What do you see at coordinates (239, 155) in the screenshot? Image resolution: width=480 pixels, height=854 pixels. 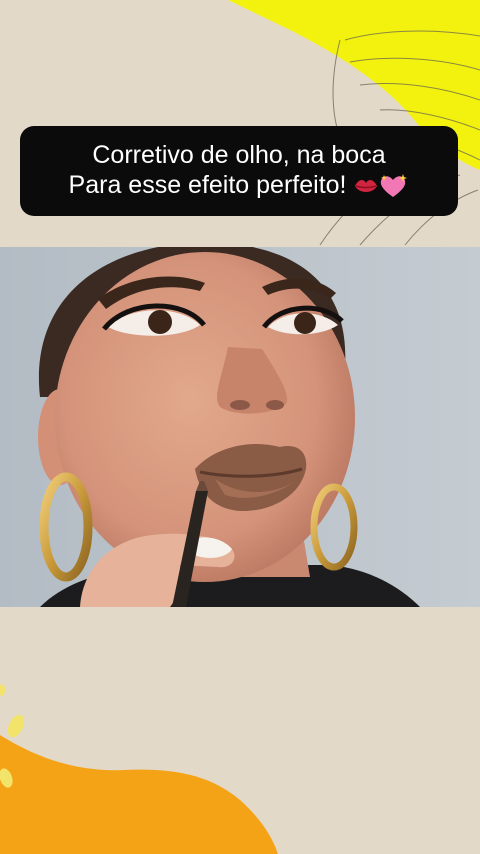 I see `caption-line-1: Corretivo de olho, na boca` at bounding box center [239, 155].